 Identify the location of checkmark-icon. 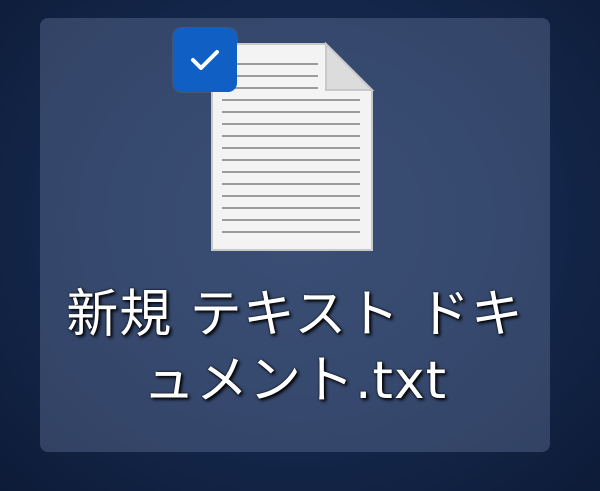
(205, 60).